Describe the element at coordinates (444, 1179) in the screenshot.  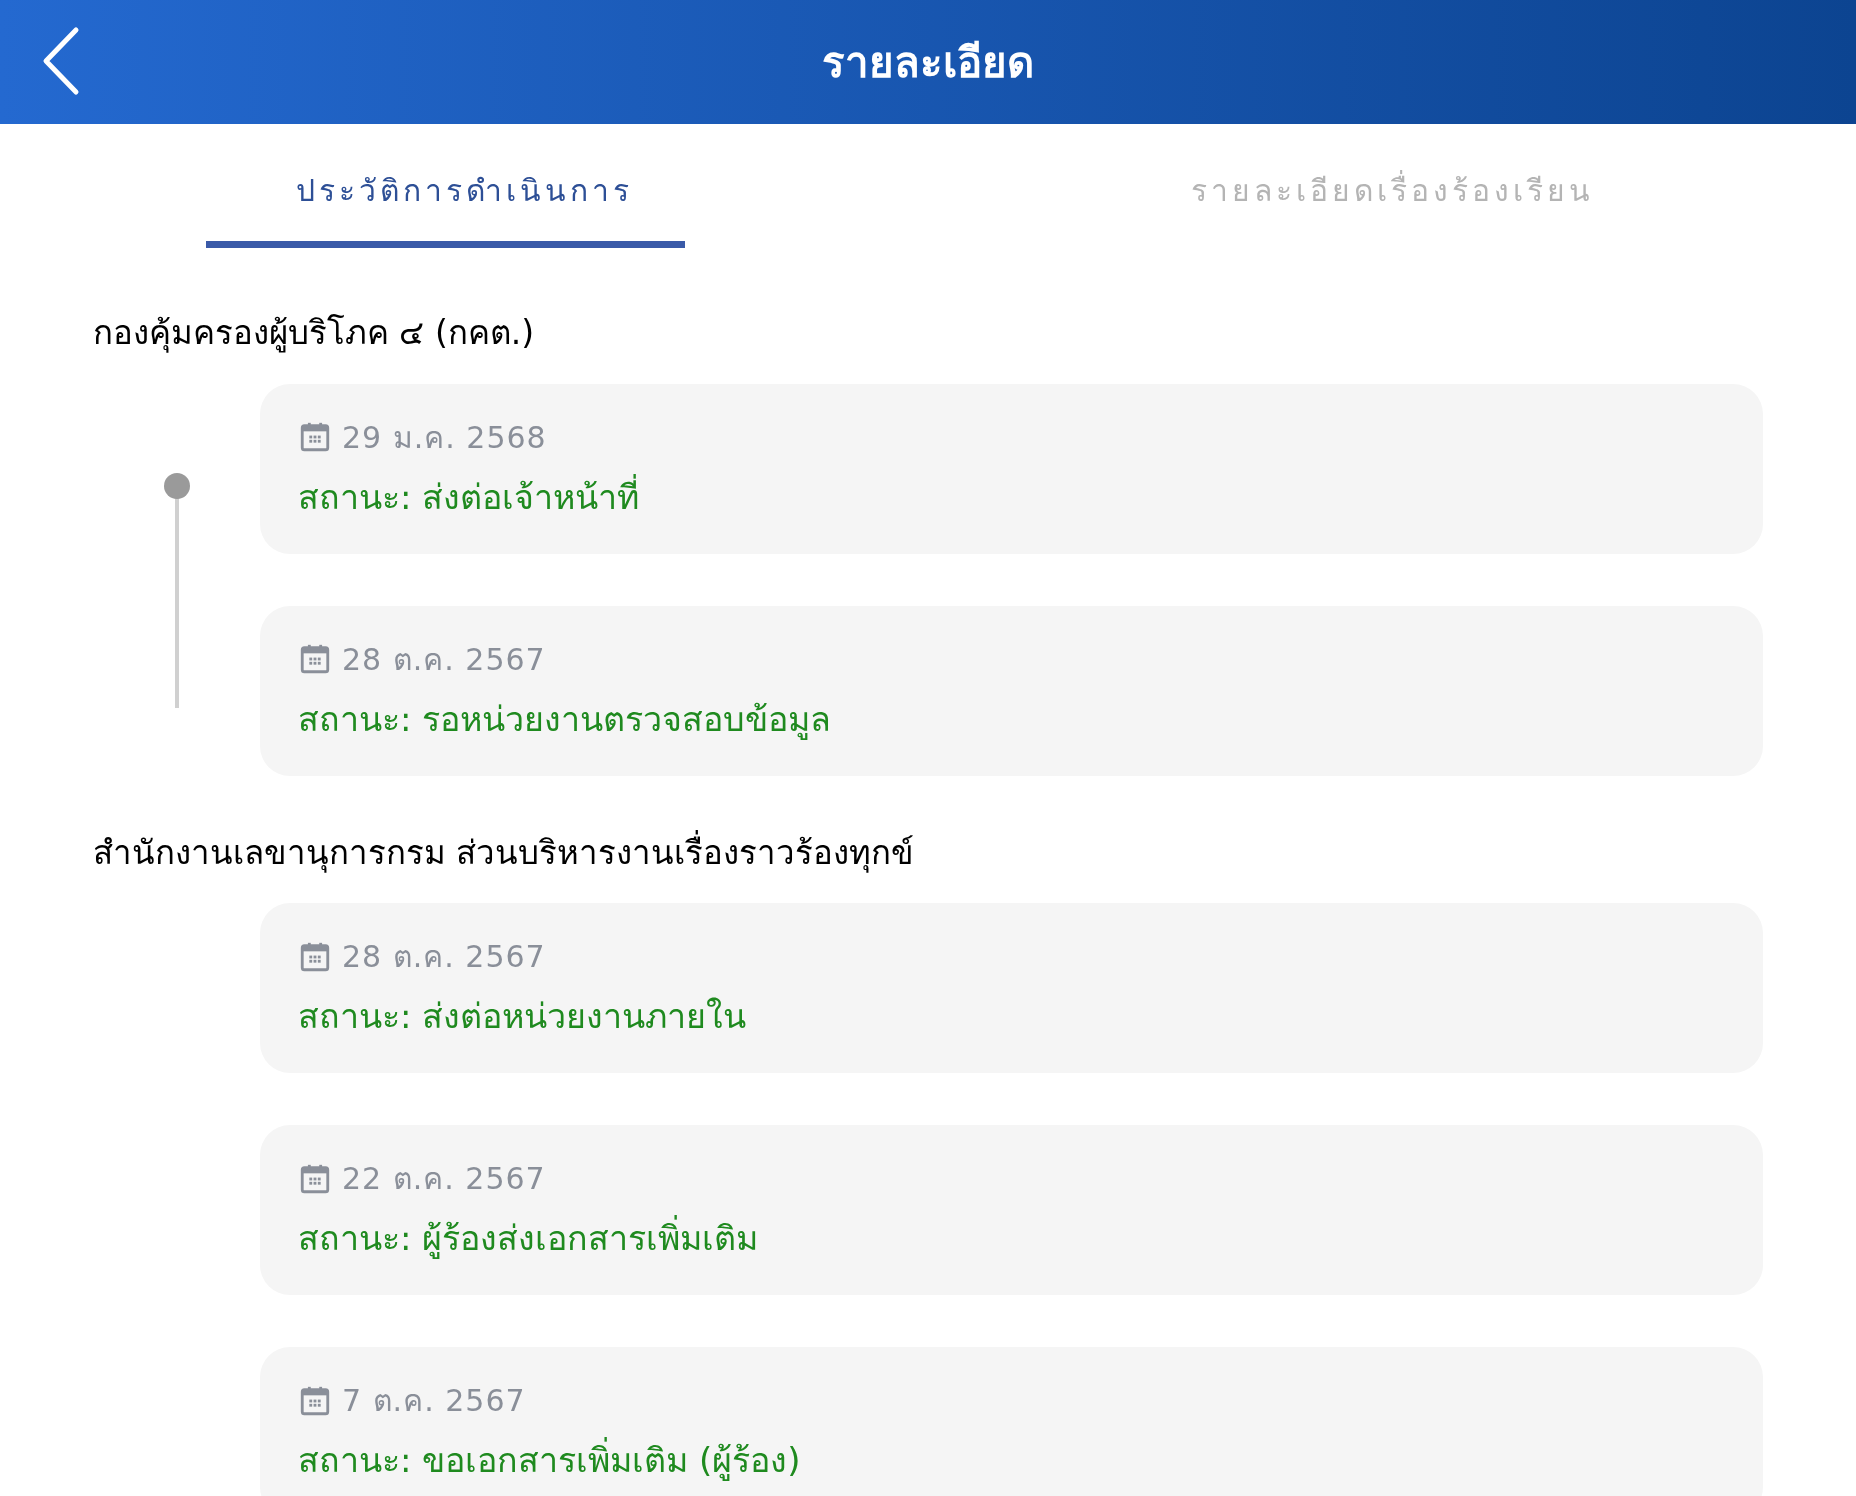
I see `entry-date: 22 ต.ค. 2567` at that location.